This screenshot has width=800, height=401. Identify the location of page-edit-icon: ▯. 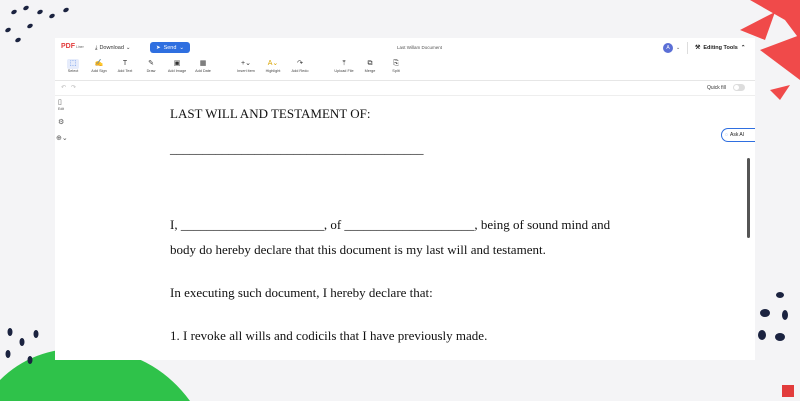
(60, 102).